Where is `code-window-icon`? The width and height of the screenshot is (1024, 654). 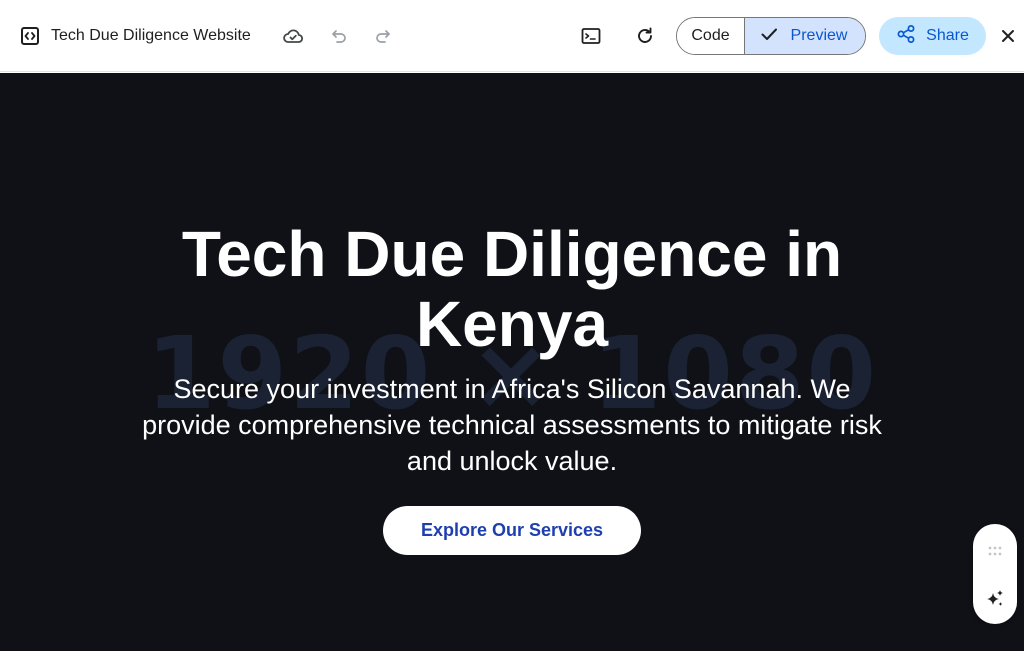 code-window-icon is located at coordinates (30, 36).